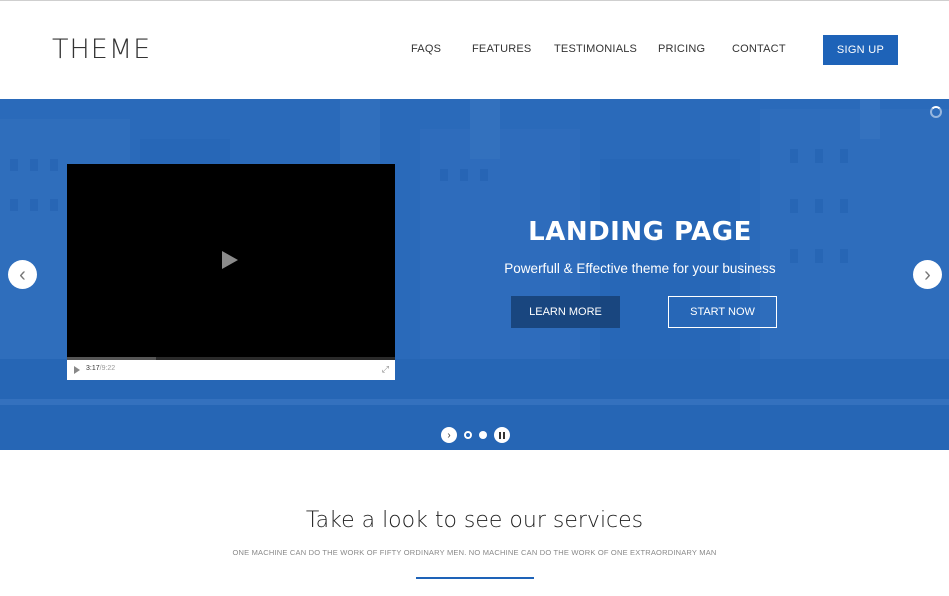 The image size is (949, 596). Describe the element at coordinates (22, 274) in the screenshot. I see `chevron-left-icon: ‹` at that location.